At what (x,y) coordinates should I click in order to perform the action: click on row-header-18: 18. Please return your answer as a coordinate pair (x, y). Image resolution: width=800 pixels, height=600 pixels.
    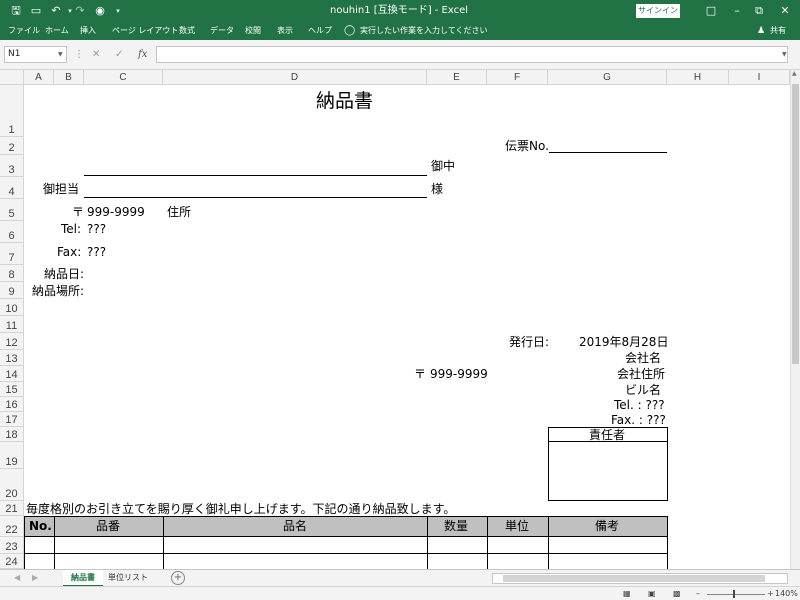
    Looking at the image, I should click on (12, 434).